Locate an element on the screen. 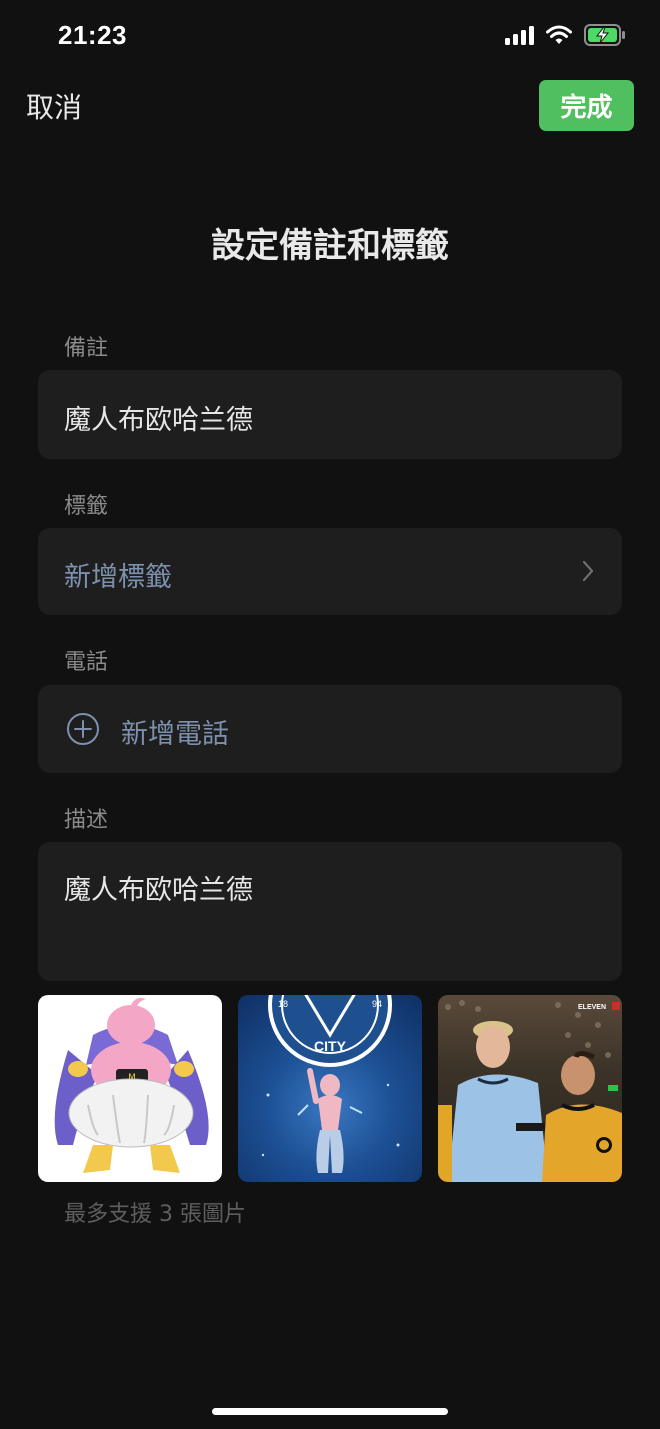  man-city-buu-image: CITY 18 94 is located at coordinates (330, 1088).